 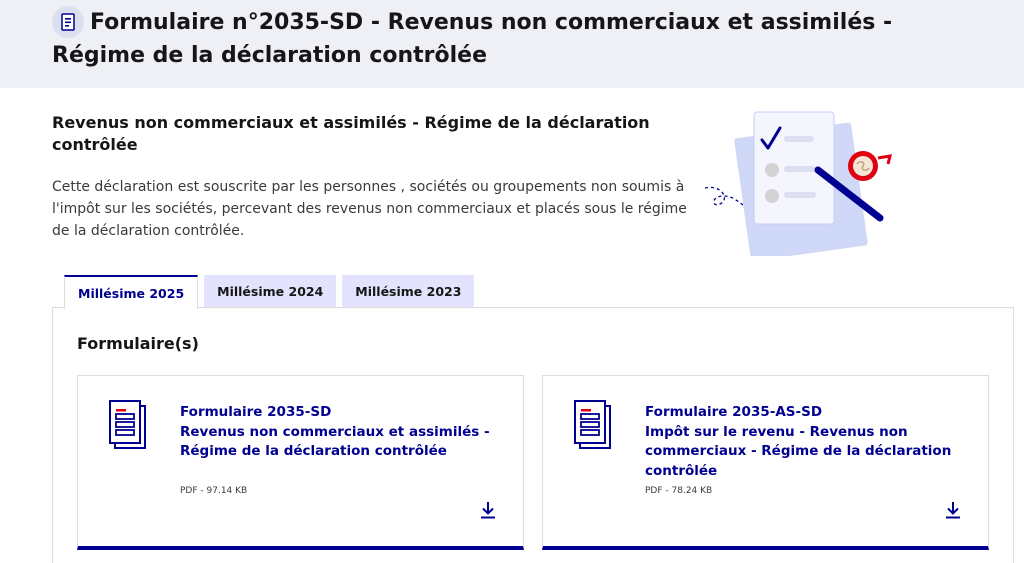 What do you see at coordinates (798, 183) in the screenshot?
I see `declaration-illustration` at bounding box center [798, 183].